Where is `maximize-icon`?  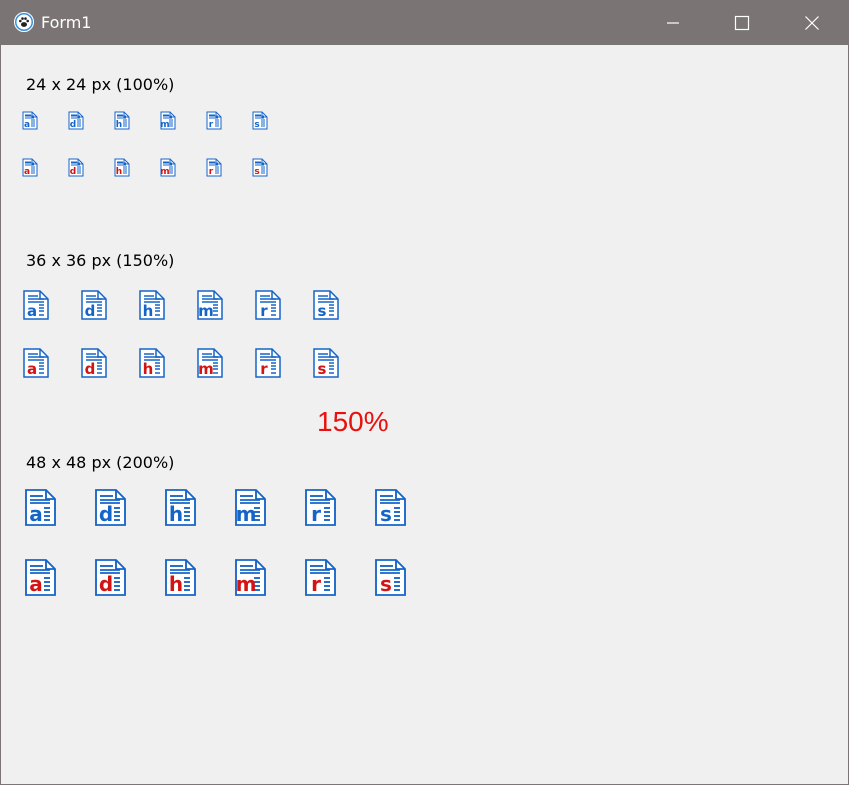 maximize-icon is located at coordinates (742, 23).